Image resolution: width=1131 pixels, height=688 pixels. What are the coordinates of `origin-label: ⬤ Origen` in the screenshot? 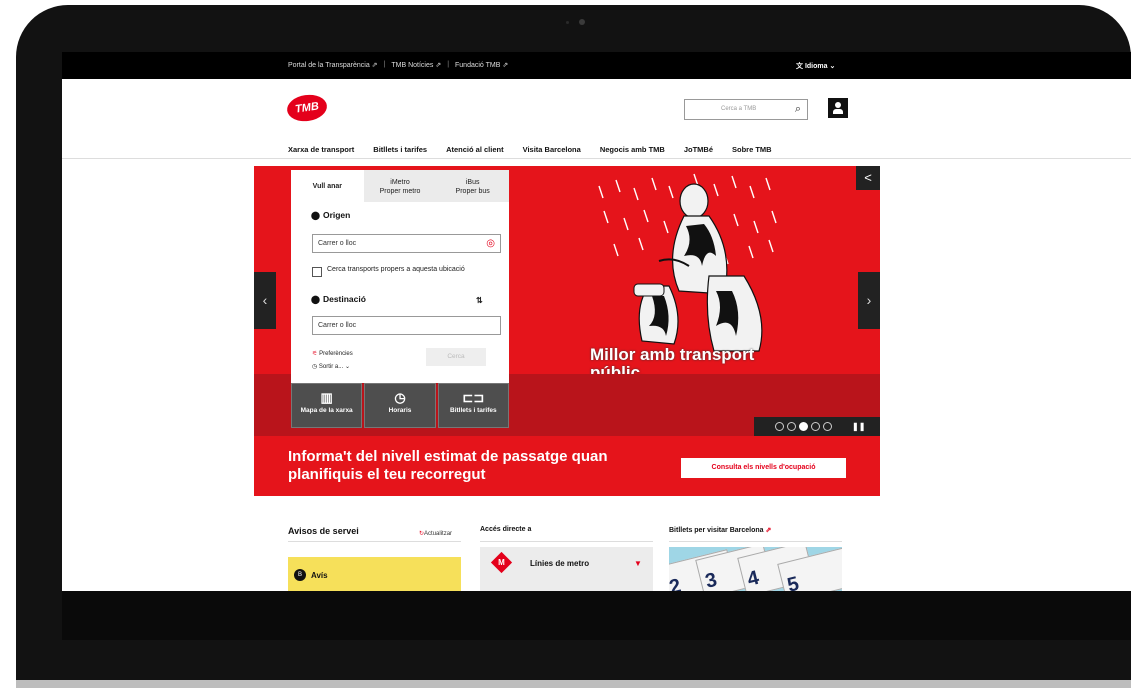 It's located at (331, 215).